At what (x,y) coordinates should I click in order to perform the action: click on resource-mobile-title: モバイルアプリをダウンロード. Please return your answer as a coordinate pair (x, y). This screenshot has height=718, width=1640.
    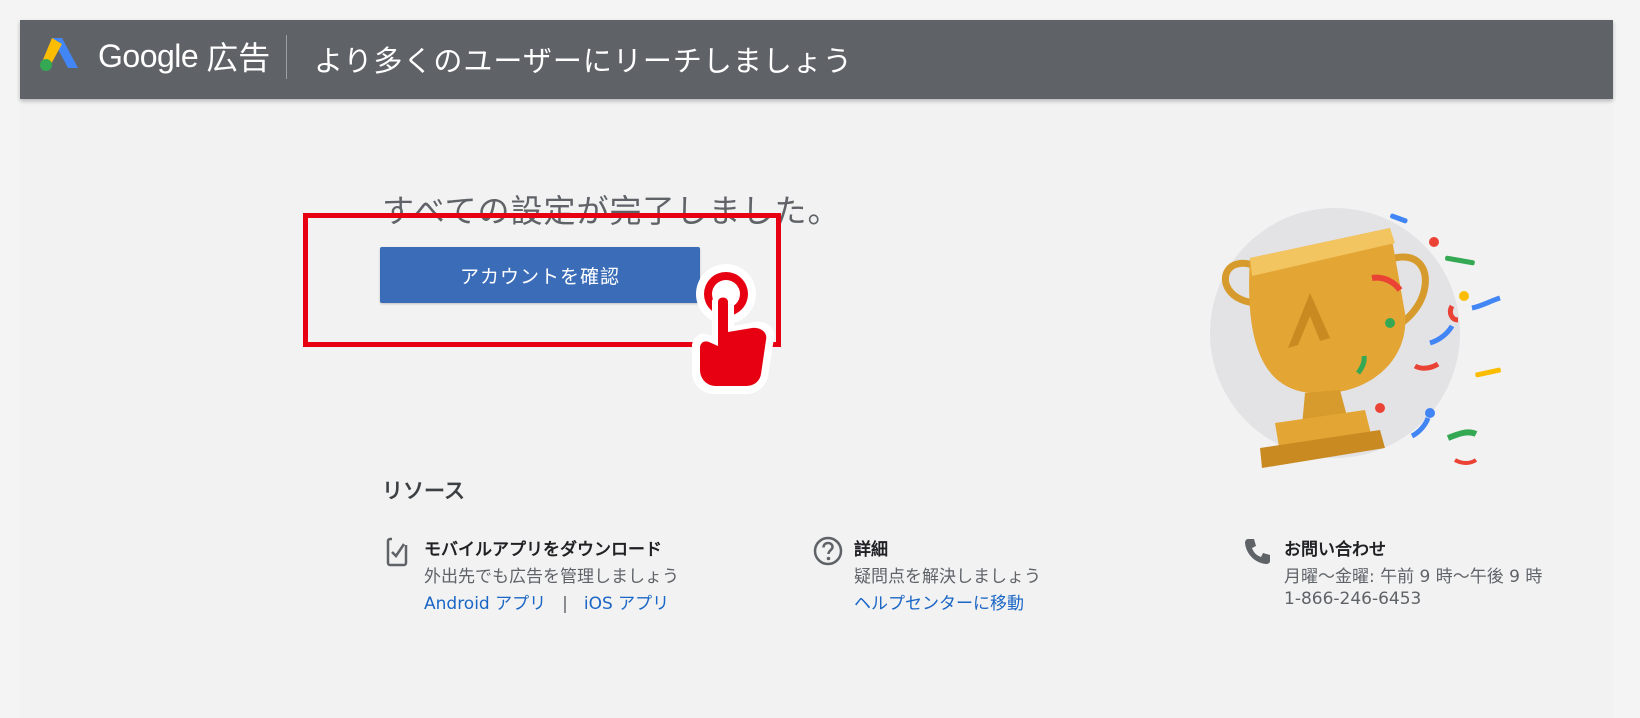
    Looking at the image, I should click on (543, 550).